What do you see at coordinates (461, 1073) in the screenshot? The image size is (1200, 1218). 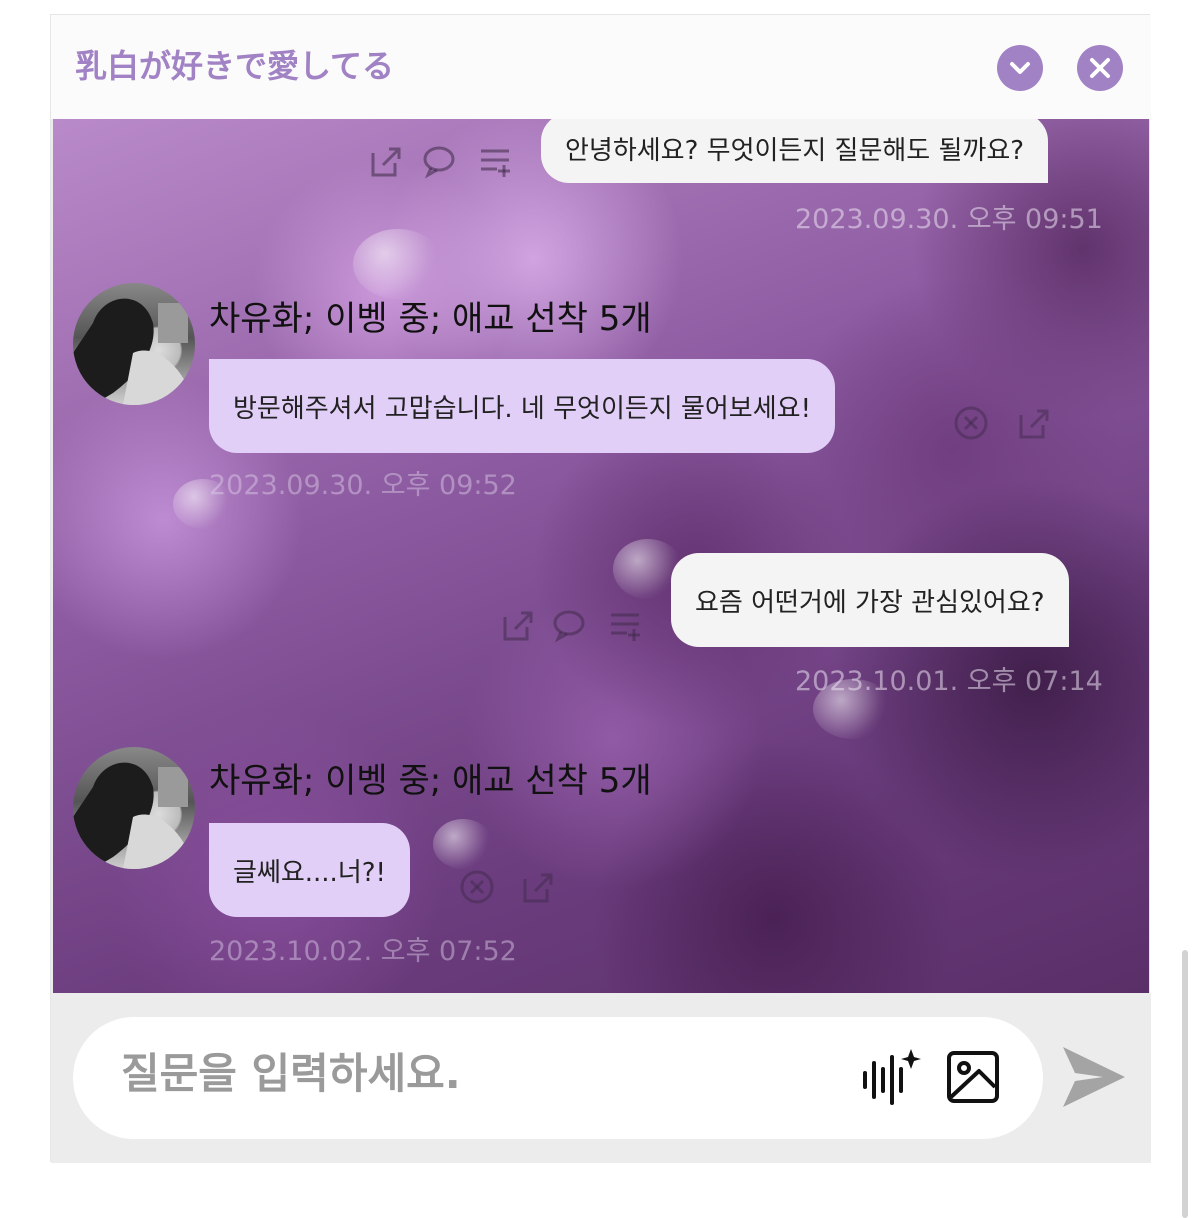 I see `message-input` at bounding box center [461, 1073].